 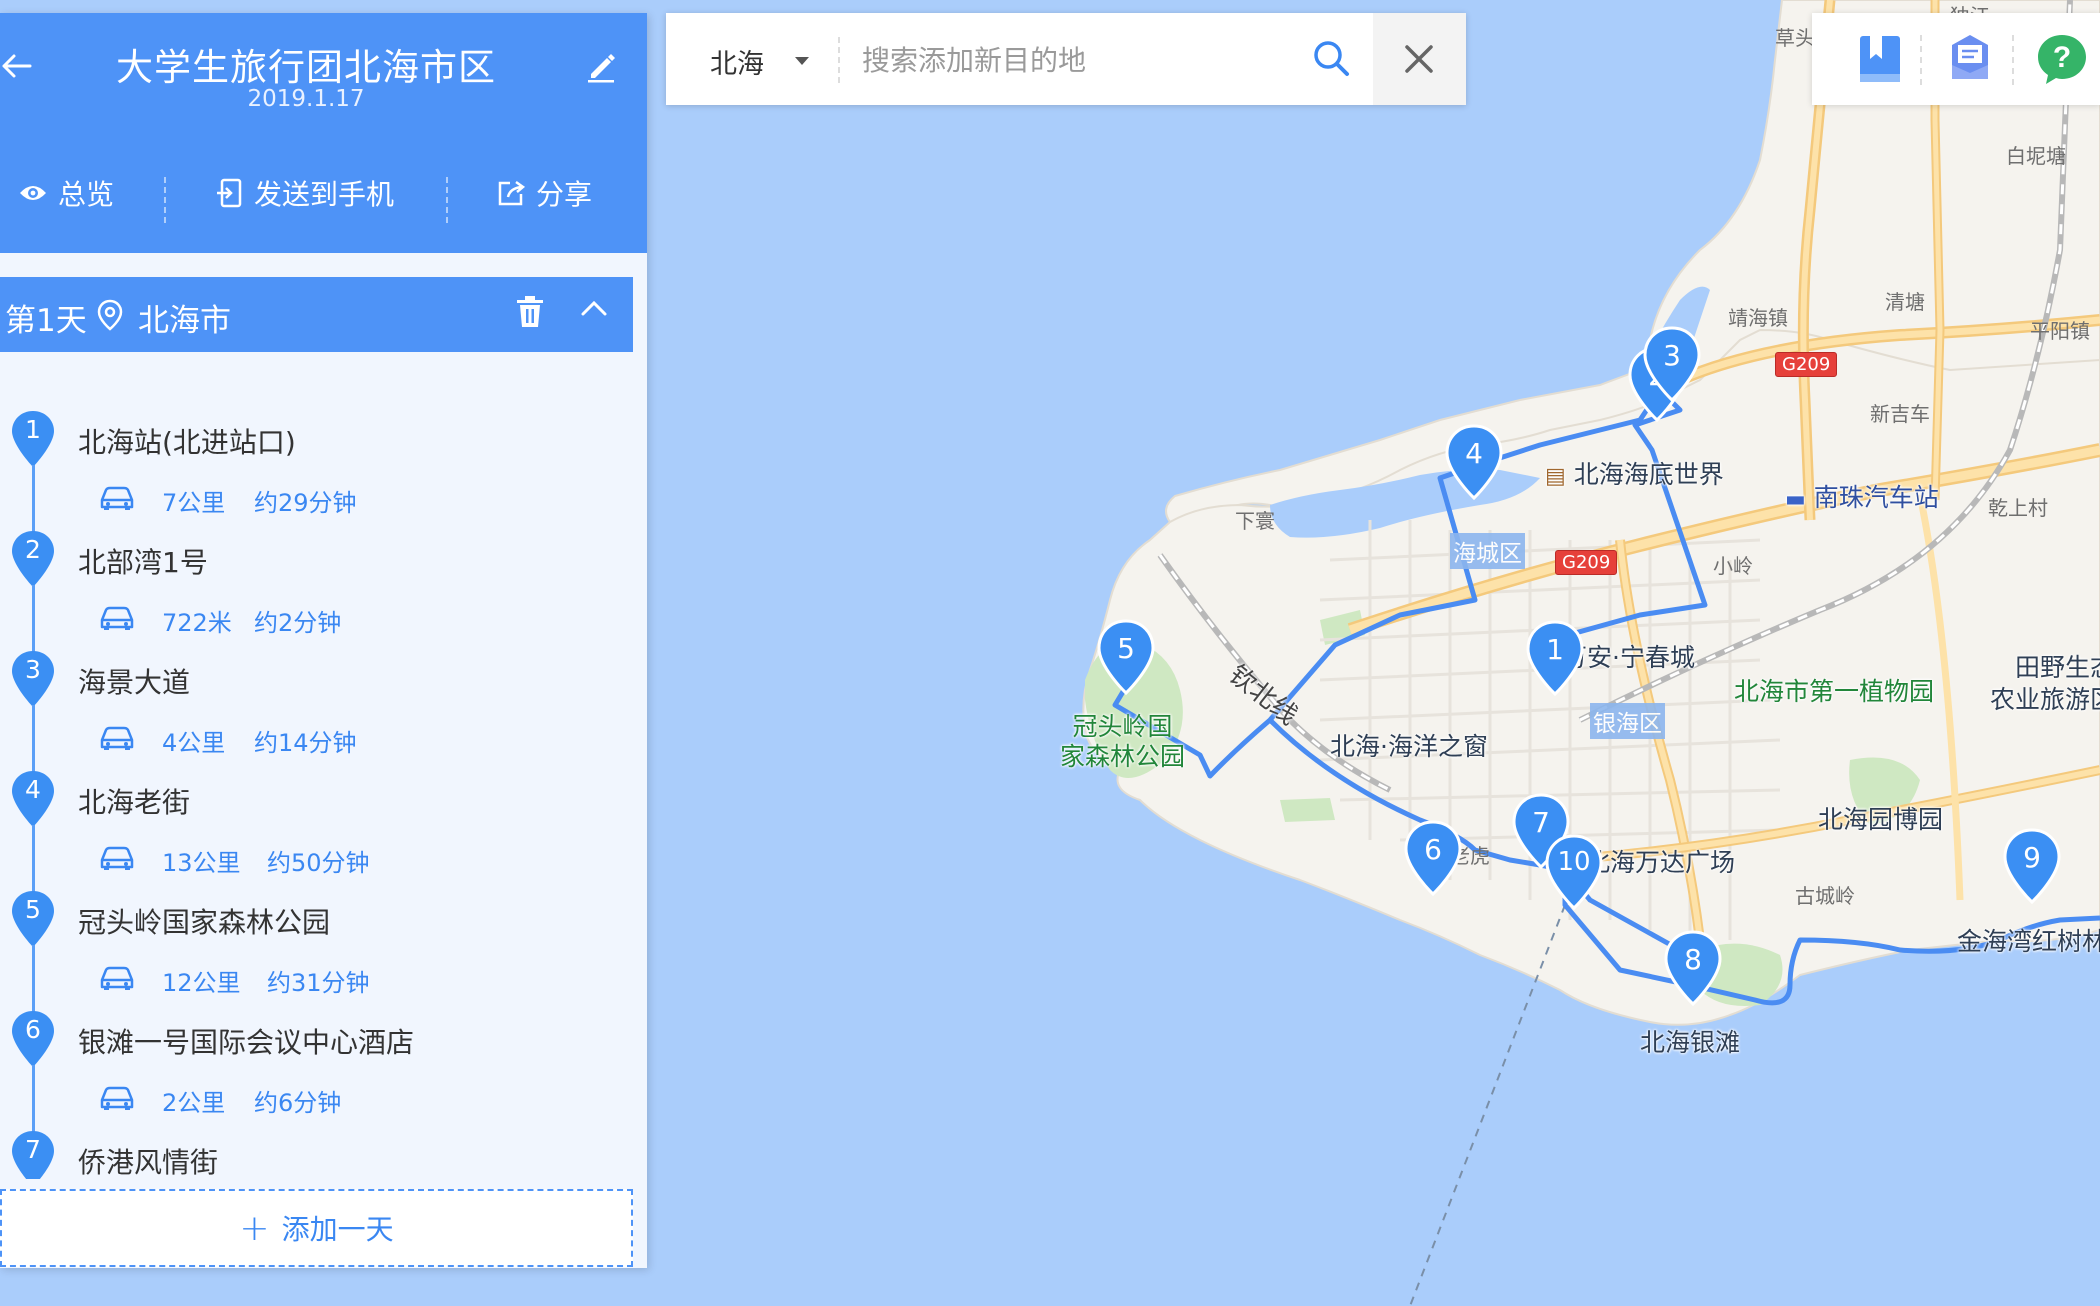 What do you see at coordinates (316, 1039) in the screenshot?
I see `stop-item: 6 银滩一号国际会议中心酒店` at bounding box center [316, 1039].